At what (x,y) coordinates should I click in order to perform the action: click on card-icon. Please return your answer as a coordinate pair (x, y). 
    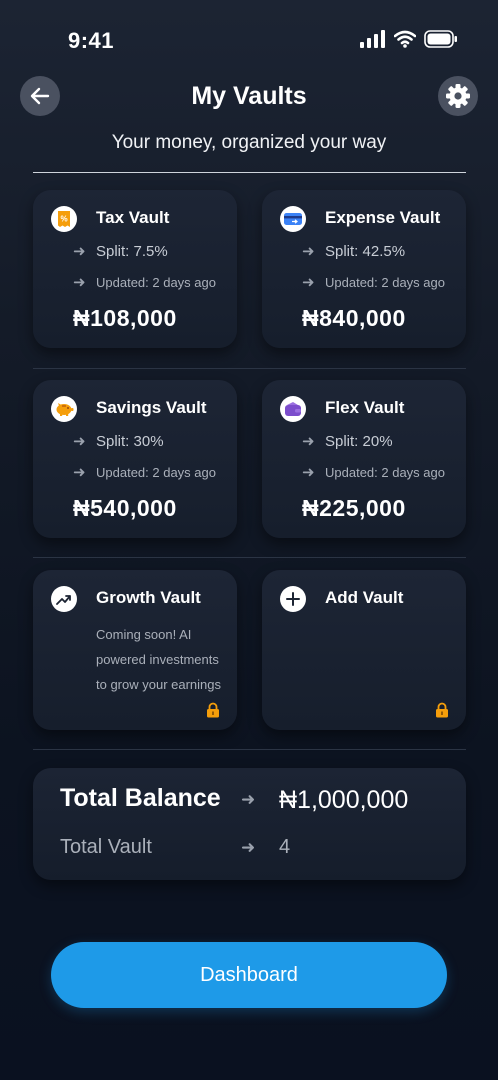
    Looking at the image, I should click on (293, 219).